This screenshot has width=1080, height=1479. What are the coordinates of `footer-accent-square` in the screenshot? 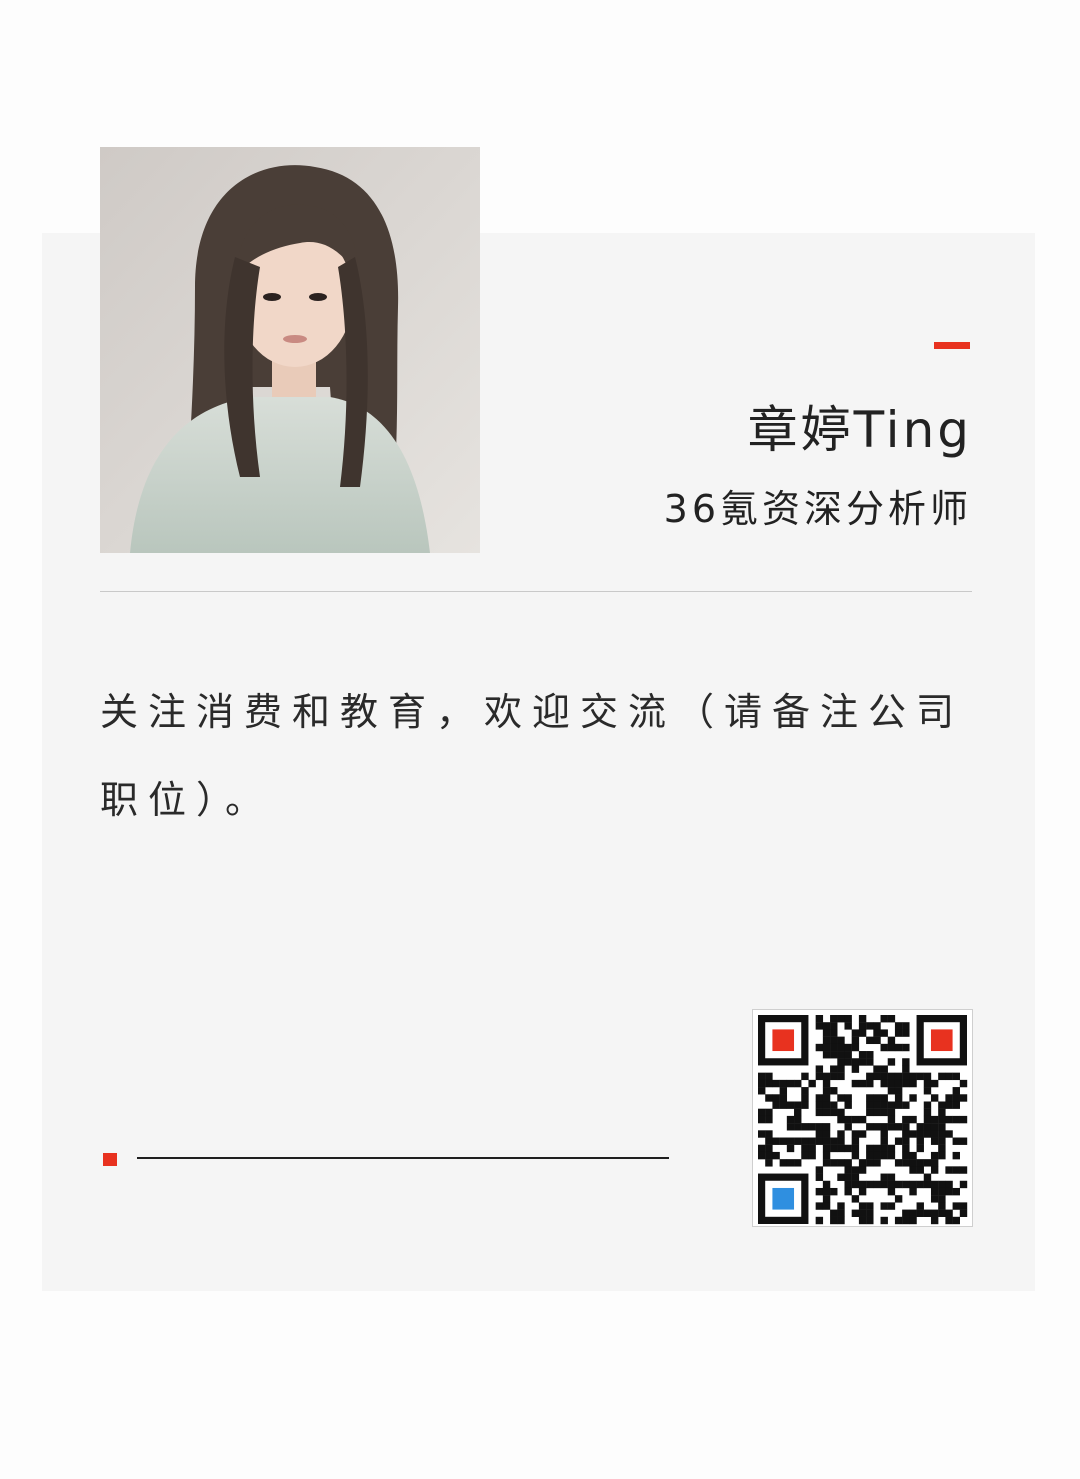 It's located at (110, 1159).